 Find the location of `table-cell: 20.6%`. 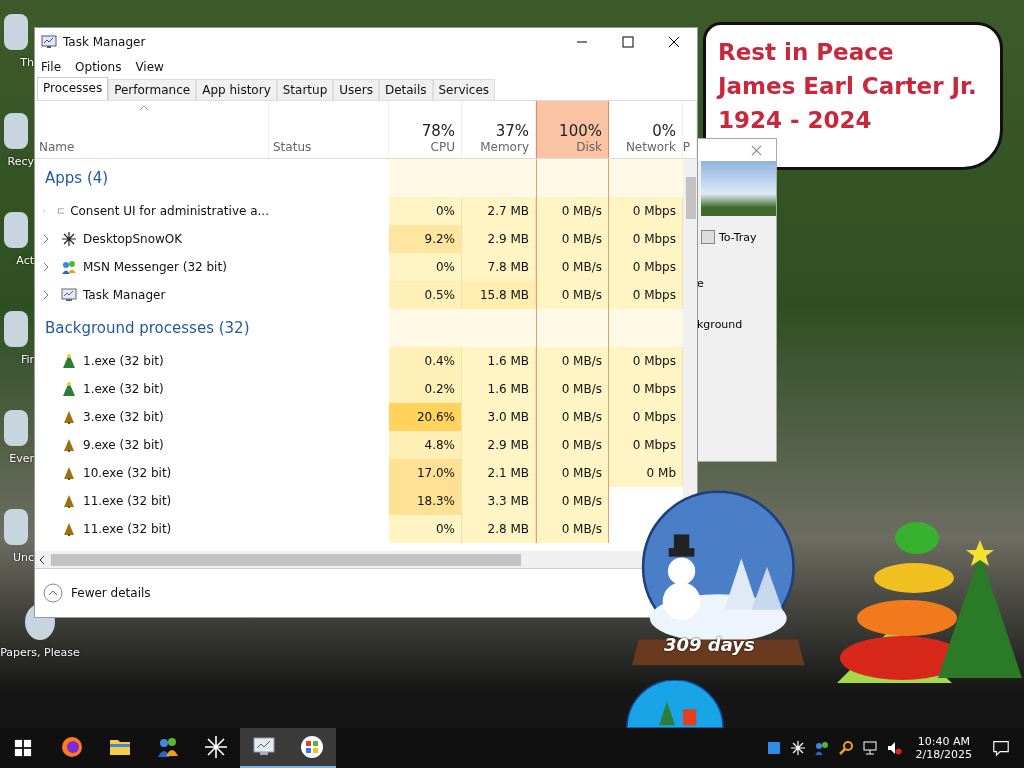

table-cell: 20.6% is located at coordinates (425, 417).